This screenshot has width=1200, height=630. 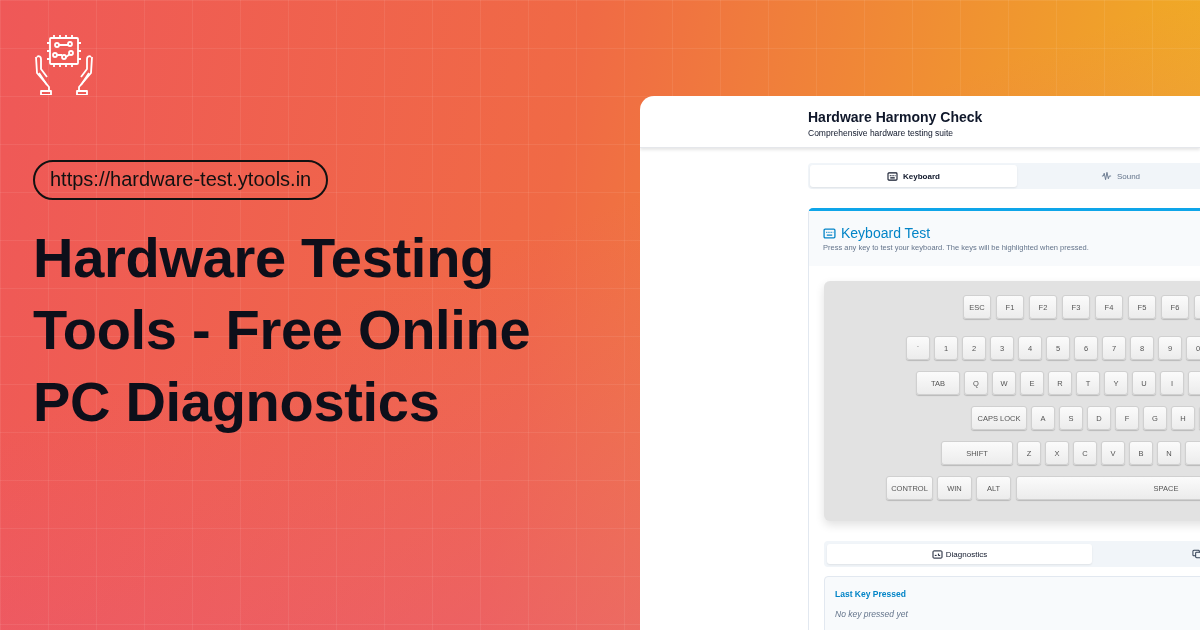 What do you see at coordinates (881, 133) in the screenshot?
I see `app-subtitle: Comprehensive hardware testing suite` at bounding box center [881, 133].